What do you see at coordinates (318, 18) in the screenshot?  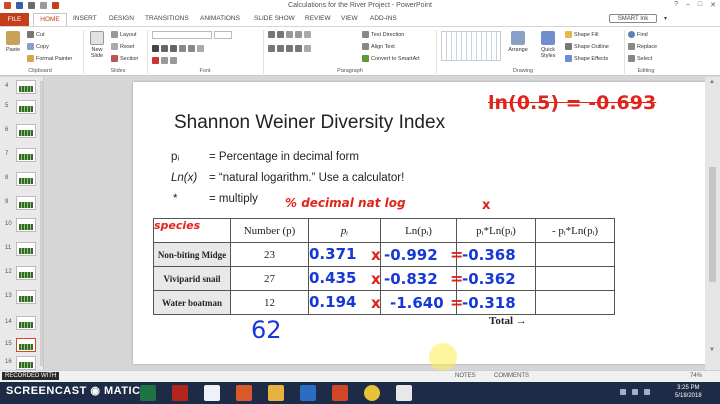 I see `tab-review: REVIEW` at bounding box center [318, 18].